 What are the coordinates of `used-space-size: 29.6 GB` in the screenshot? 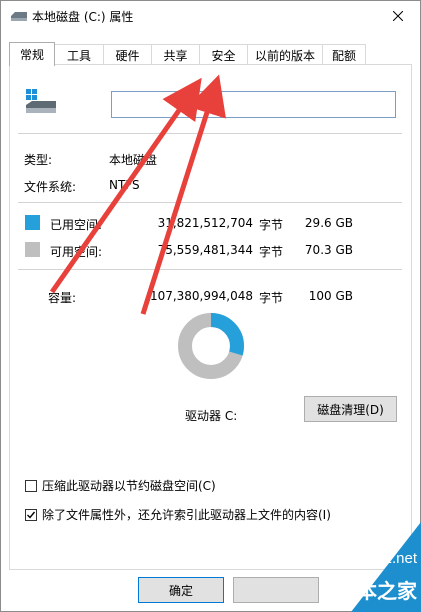 It's located at (328, 223).